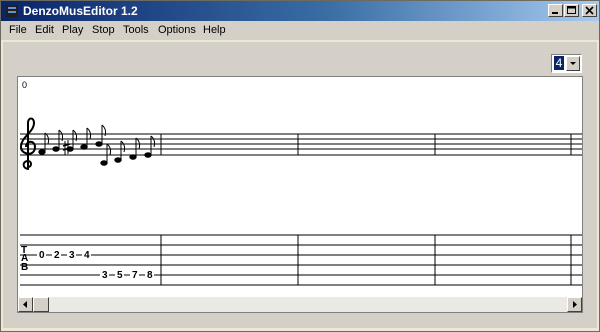 This screenshot has height=332, width=600. Describe the element at coordinates (300, 11) in the screenshot. I see `title-bar: DenzoMusEditor 1.2` at that location.